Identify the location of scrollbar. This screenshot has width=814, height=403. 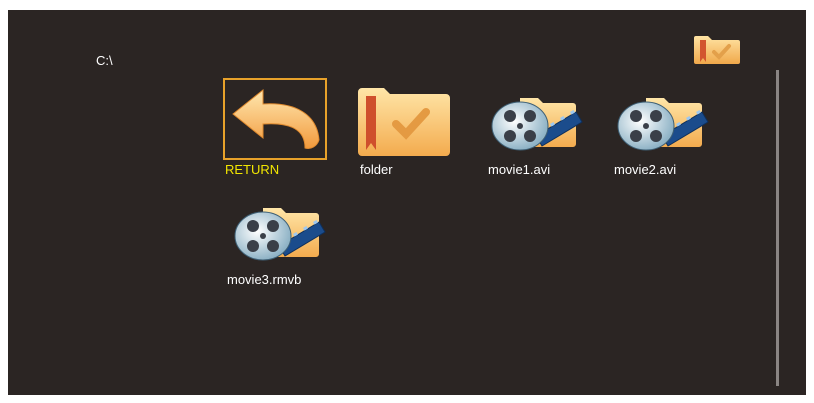
(777, 228).